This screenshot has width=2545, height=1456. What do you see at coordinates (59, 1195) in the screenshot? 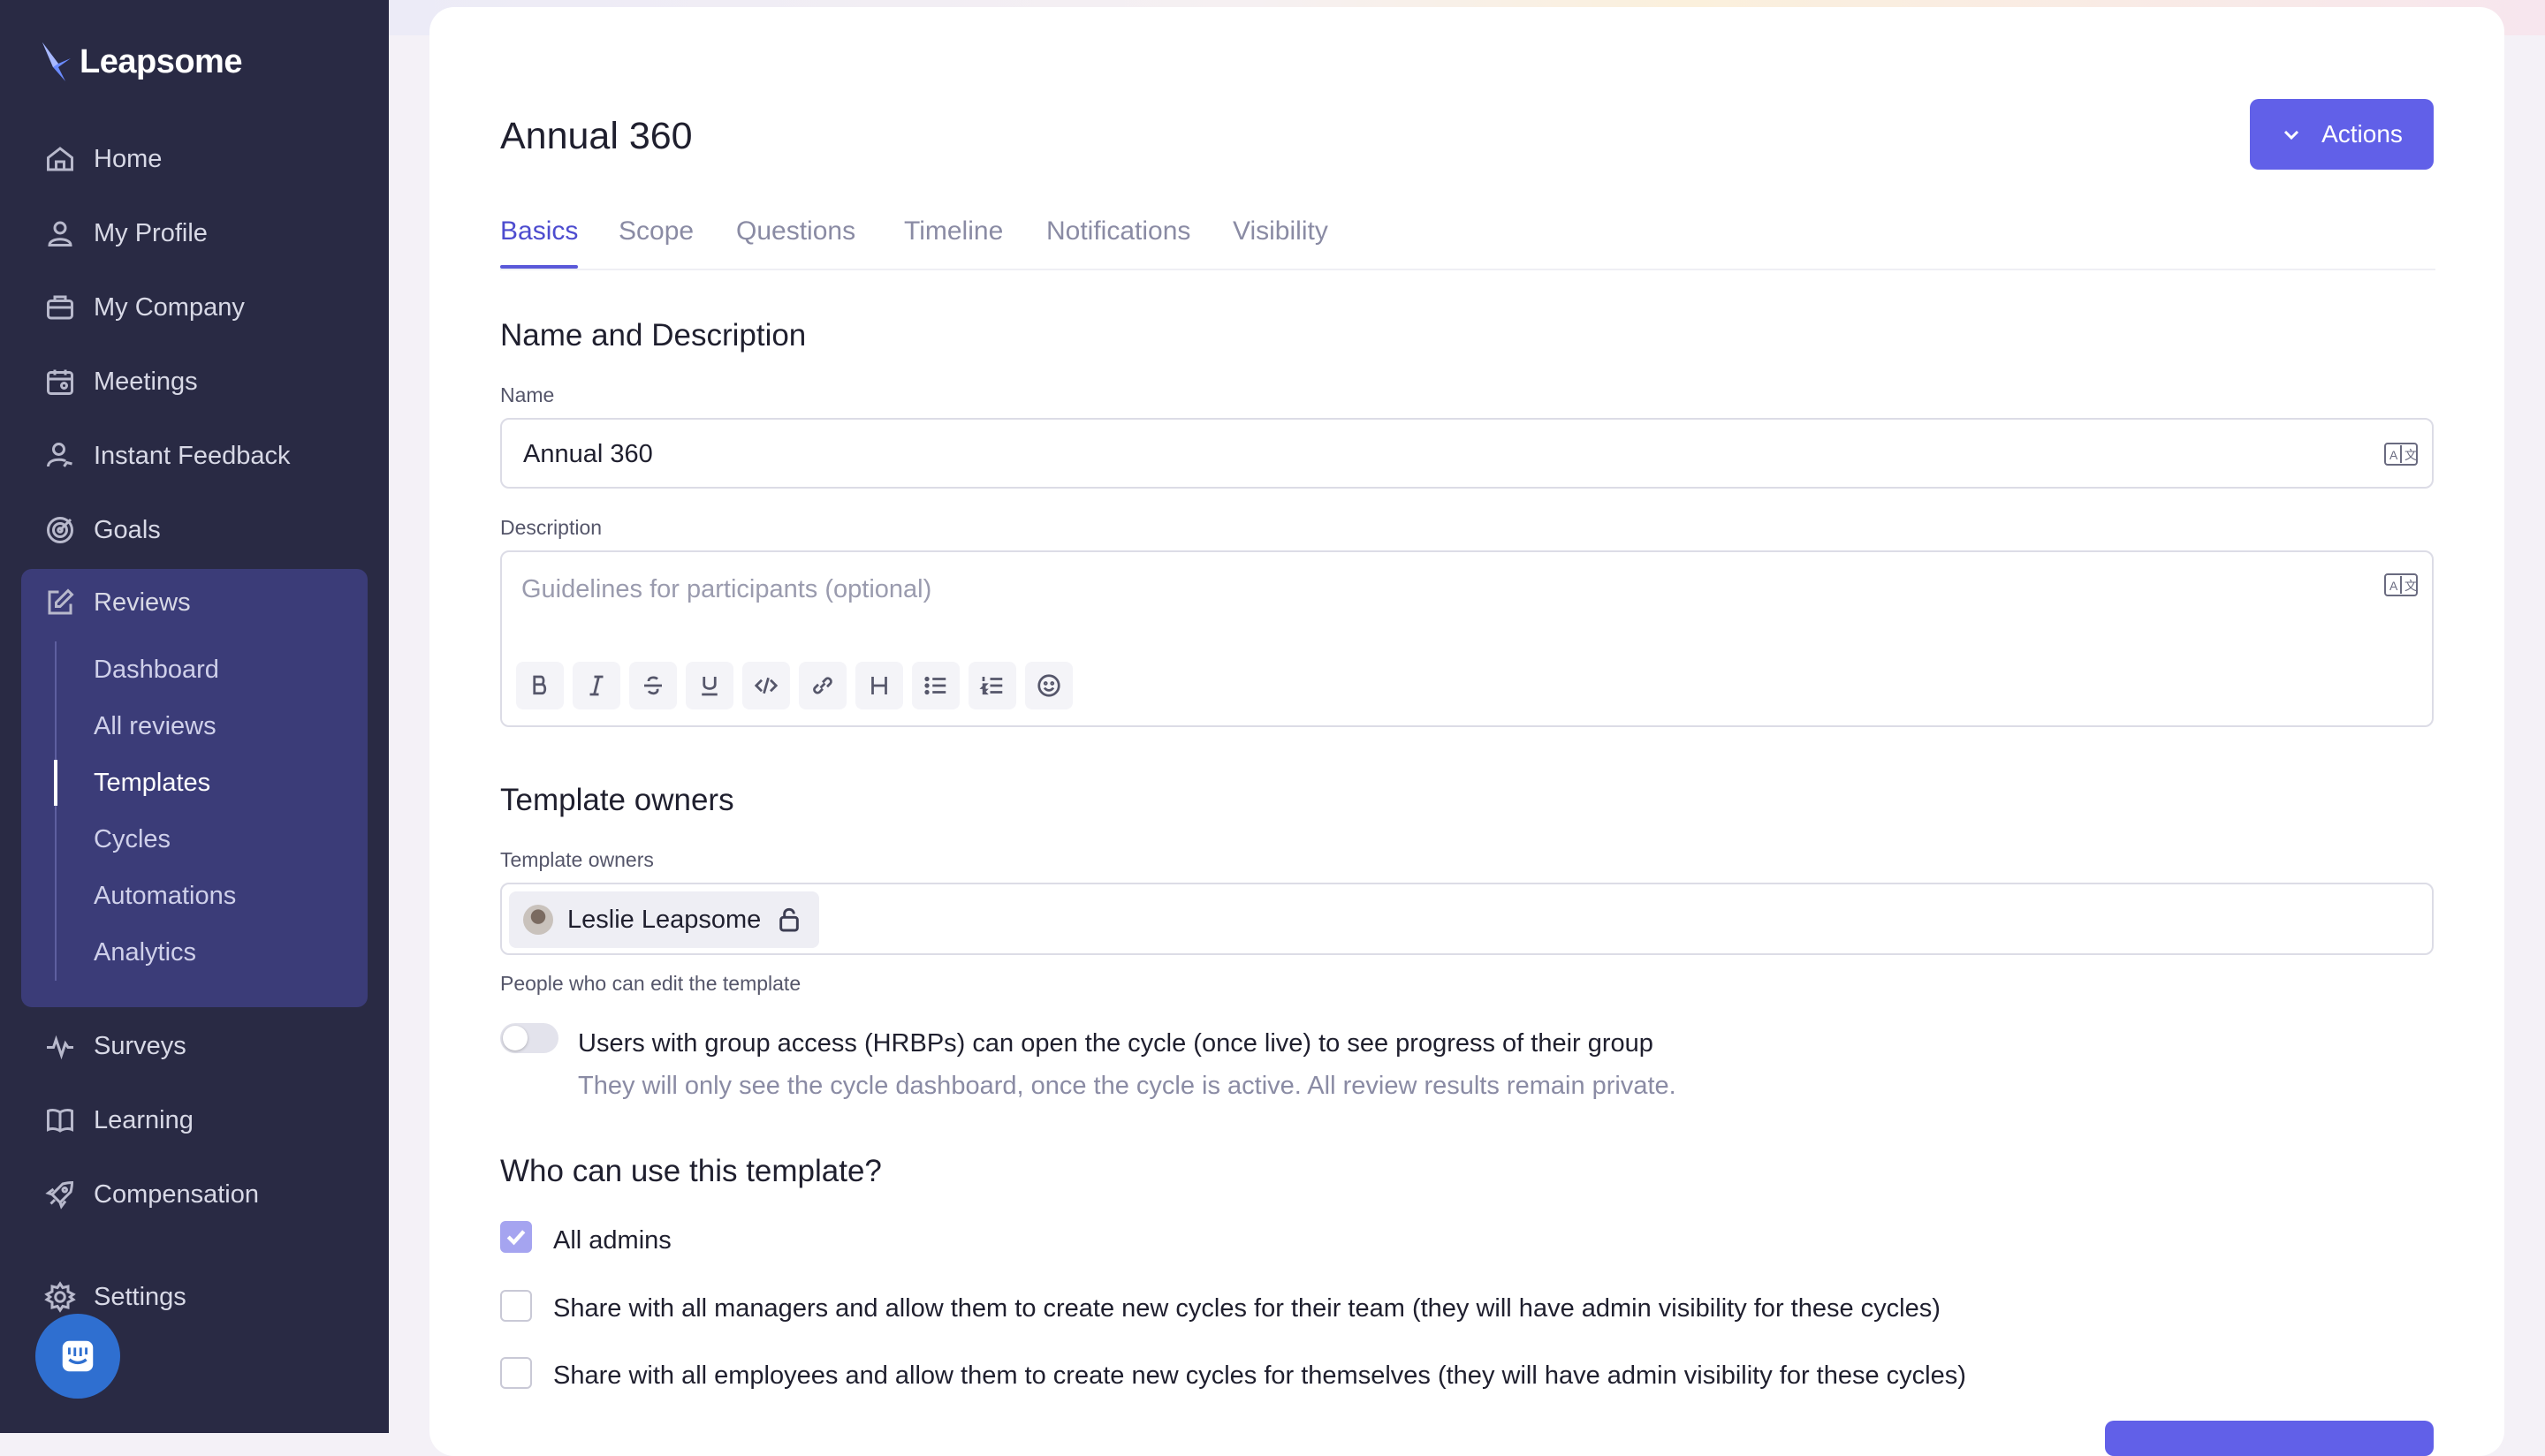
I see `rocket-icon` at bounding box center [59, 1195].